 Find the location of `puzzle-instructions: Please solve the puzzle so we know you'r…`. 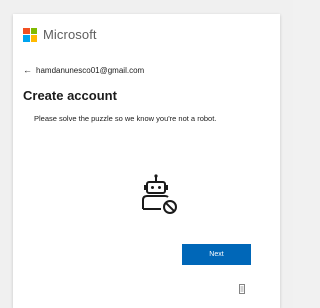

puzzle-instructions: Please solve the puzzle so we know you'r… is located at coordinates (125, 118).